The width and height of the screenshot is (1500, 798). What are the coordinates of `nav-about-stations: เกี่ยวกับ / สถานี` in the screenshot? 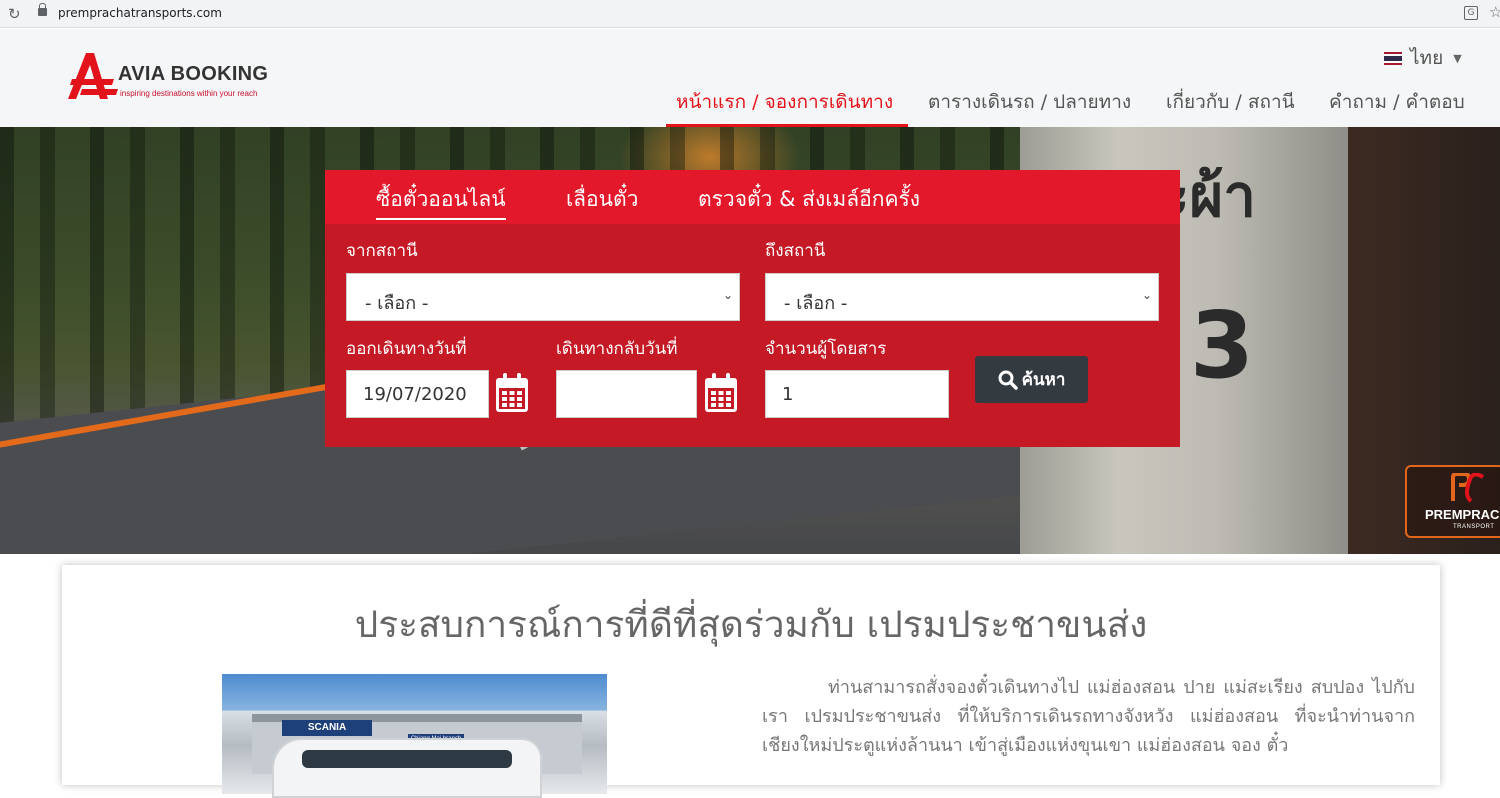 It's located at (1230, 102).